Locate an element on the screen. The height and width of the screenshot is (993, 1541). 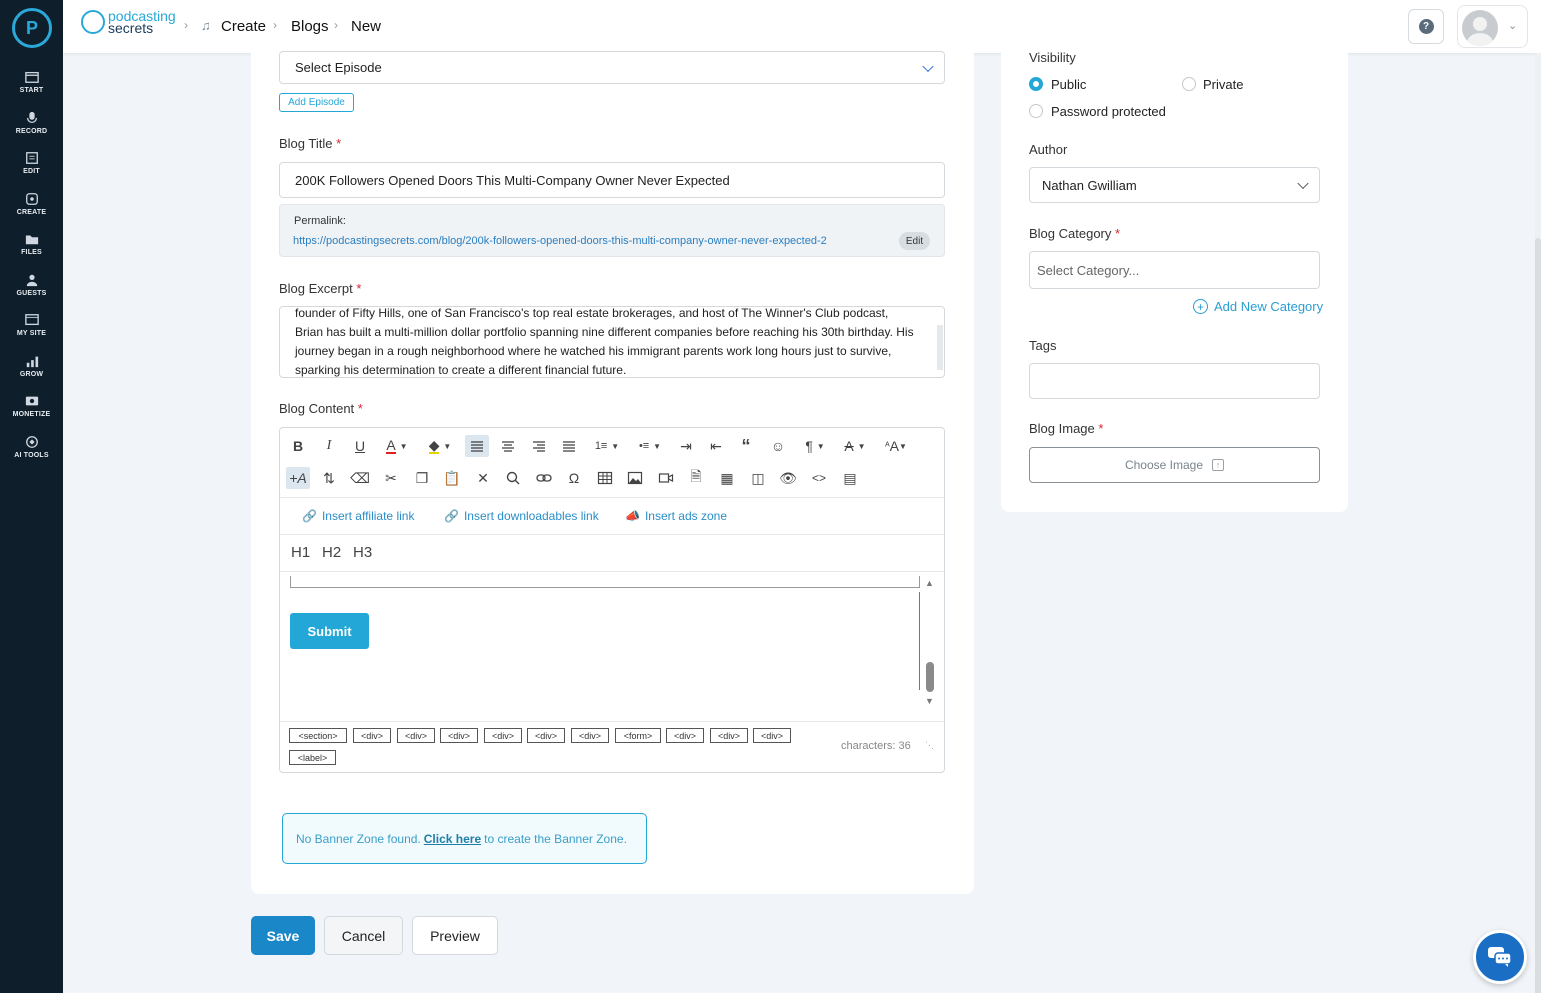
preview-button: Preview is located at coordinates (455, 935).